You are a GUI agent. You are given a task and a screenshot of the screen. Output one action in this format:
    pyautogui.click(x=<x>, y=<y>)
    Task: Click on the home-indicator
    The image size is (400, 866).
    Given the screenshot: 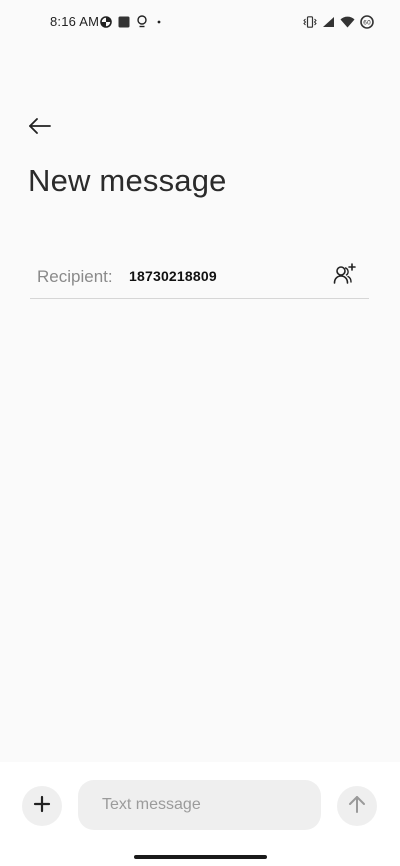 What is the action you would take?
    pyautogui.click(x=200, y=857)
    